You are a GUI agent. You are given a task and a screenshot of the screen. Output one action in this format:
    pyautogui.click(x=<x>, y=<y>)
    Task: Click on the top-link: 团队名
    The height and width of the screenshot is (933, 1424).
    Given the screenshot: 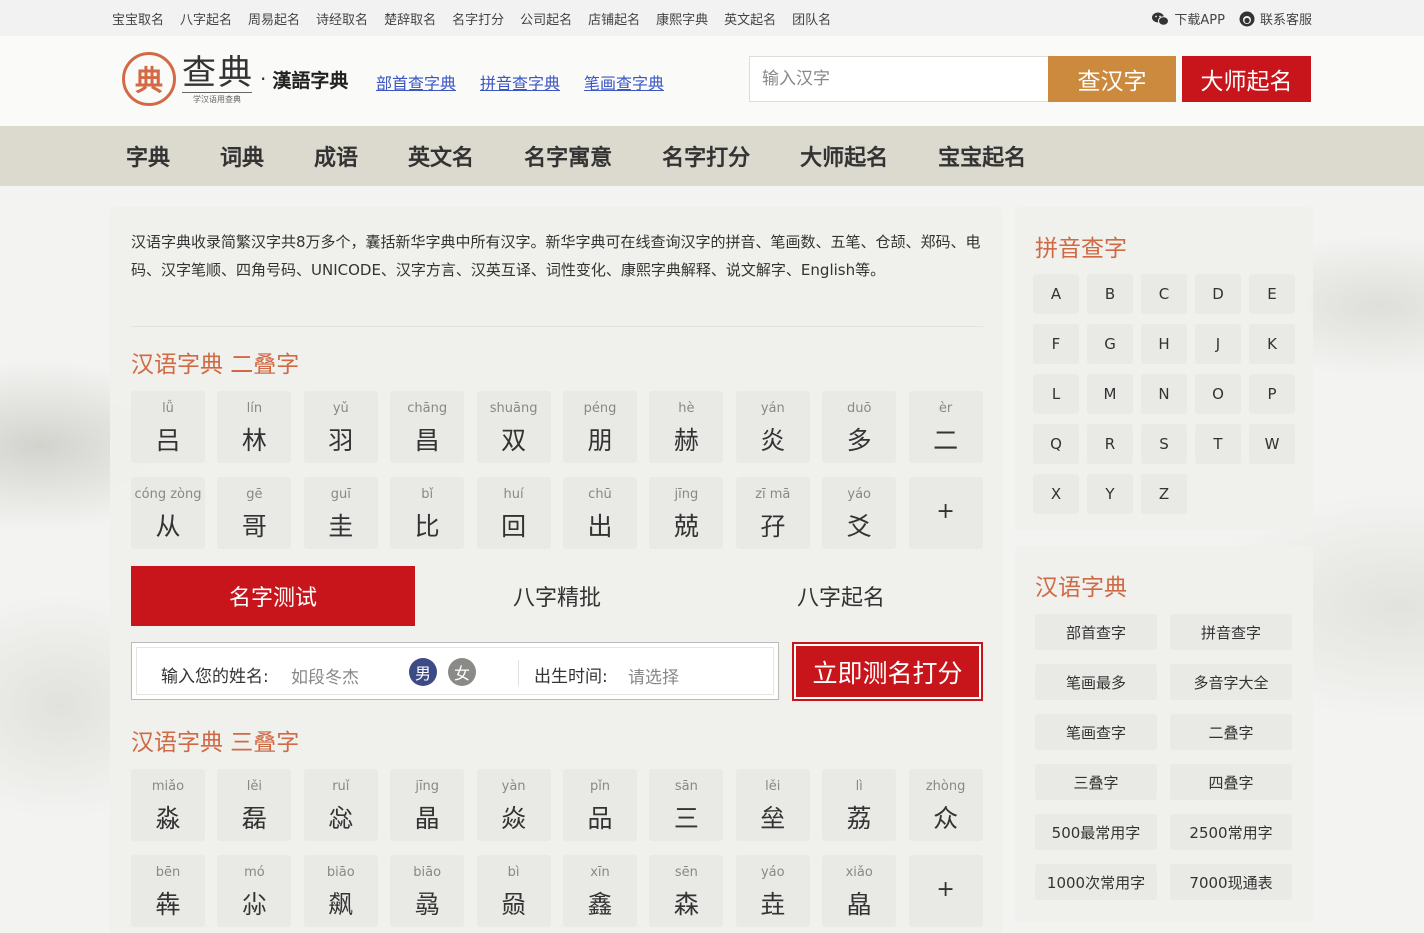 What is the action you would take?
    pyautogui.click(x=811, y=18)
    